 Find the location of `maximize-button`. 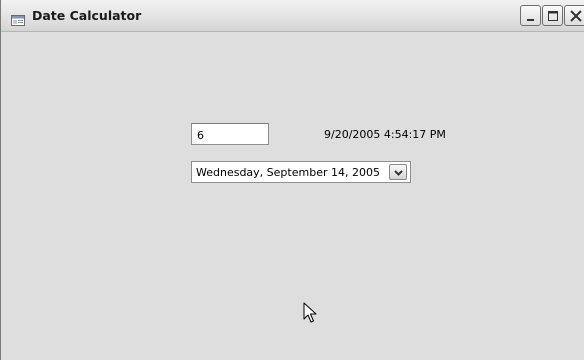

maximize-button is located at coordinates (552, 15).